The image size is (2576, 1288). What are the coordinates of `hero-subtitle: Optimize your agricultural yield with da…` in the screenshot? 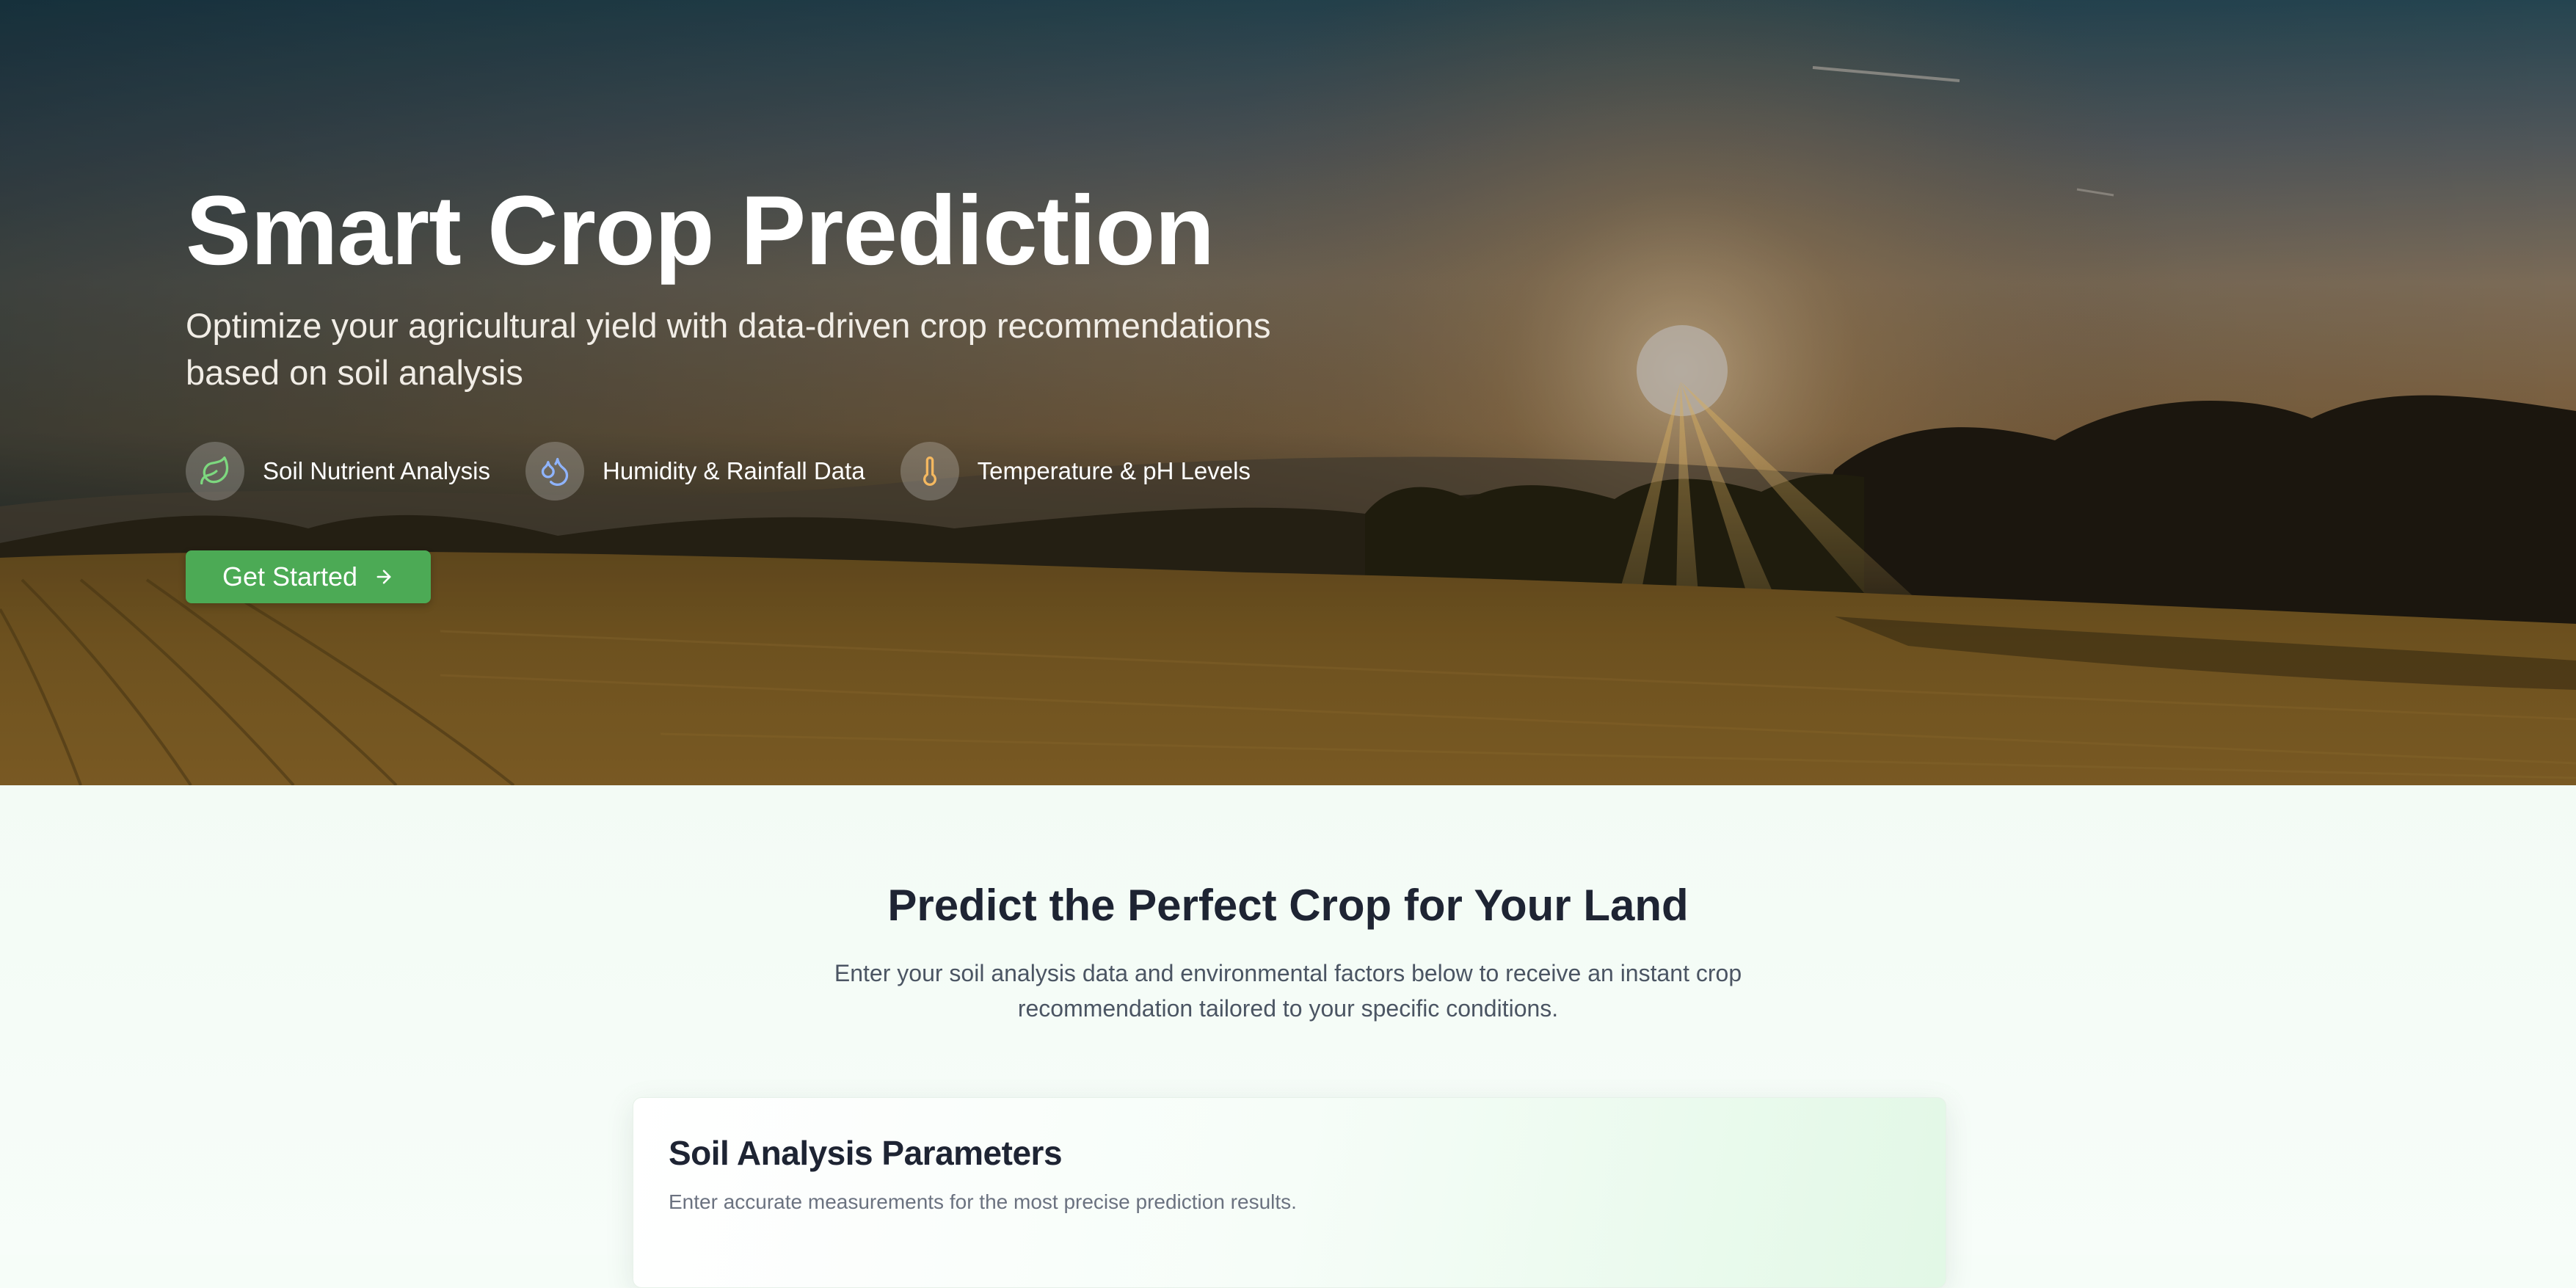 It's located at (728, 349).